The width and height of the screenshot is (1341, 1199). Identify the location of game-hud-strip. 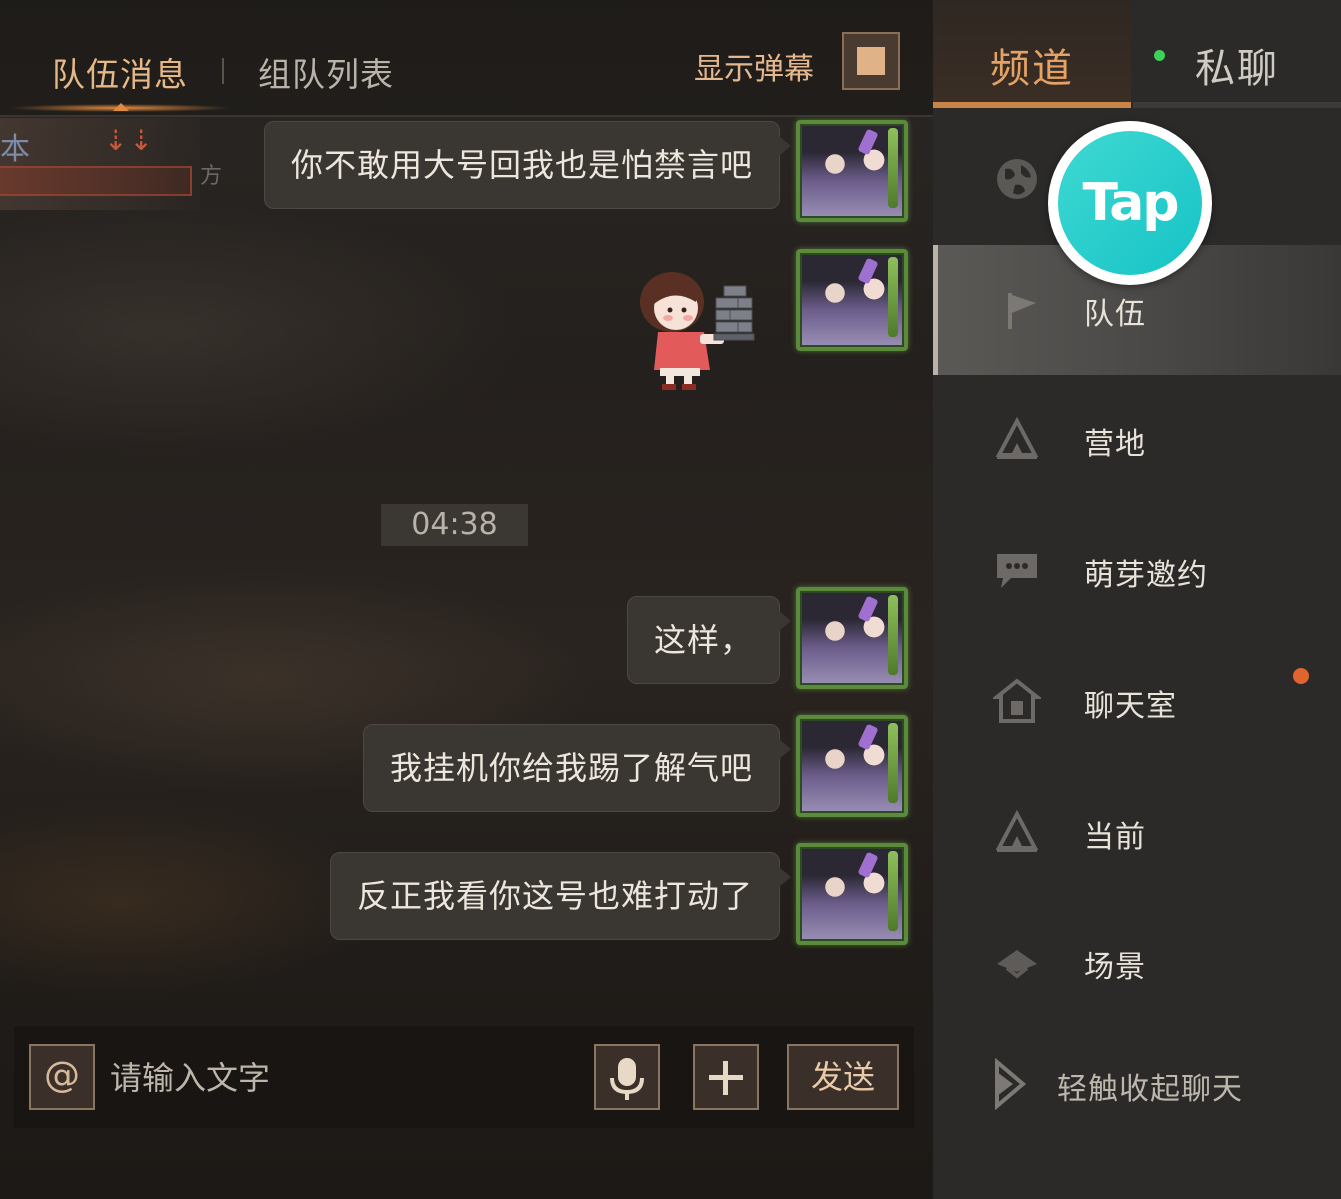
(100, 164).